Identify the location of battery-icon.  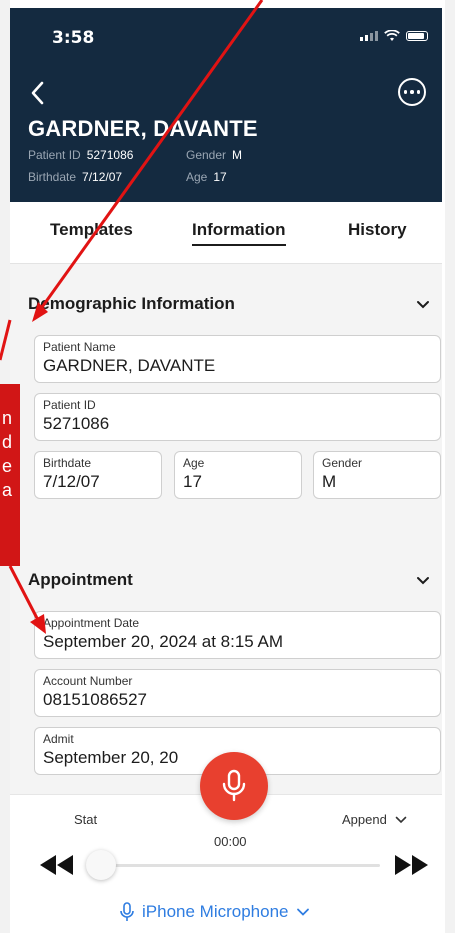
(417, 36).